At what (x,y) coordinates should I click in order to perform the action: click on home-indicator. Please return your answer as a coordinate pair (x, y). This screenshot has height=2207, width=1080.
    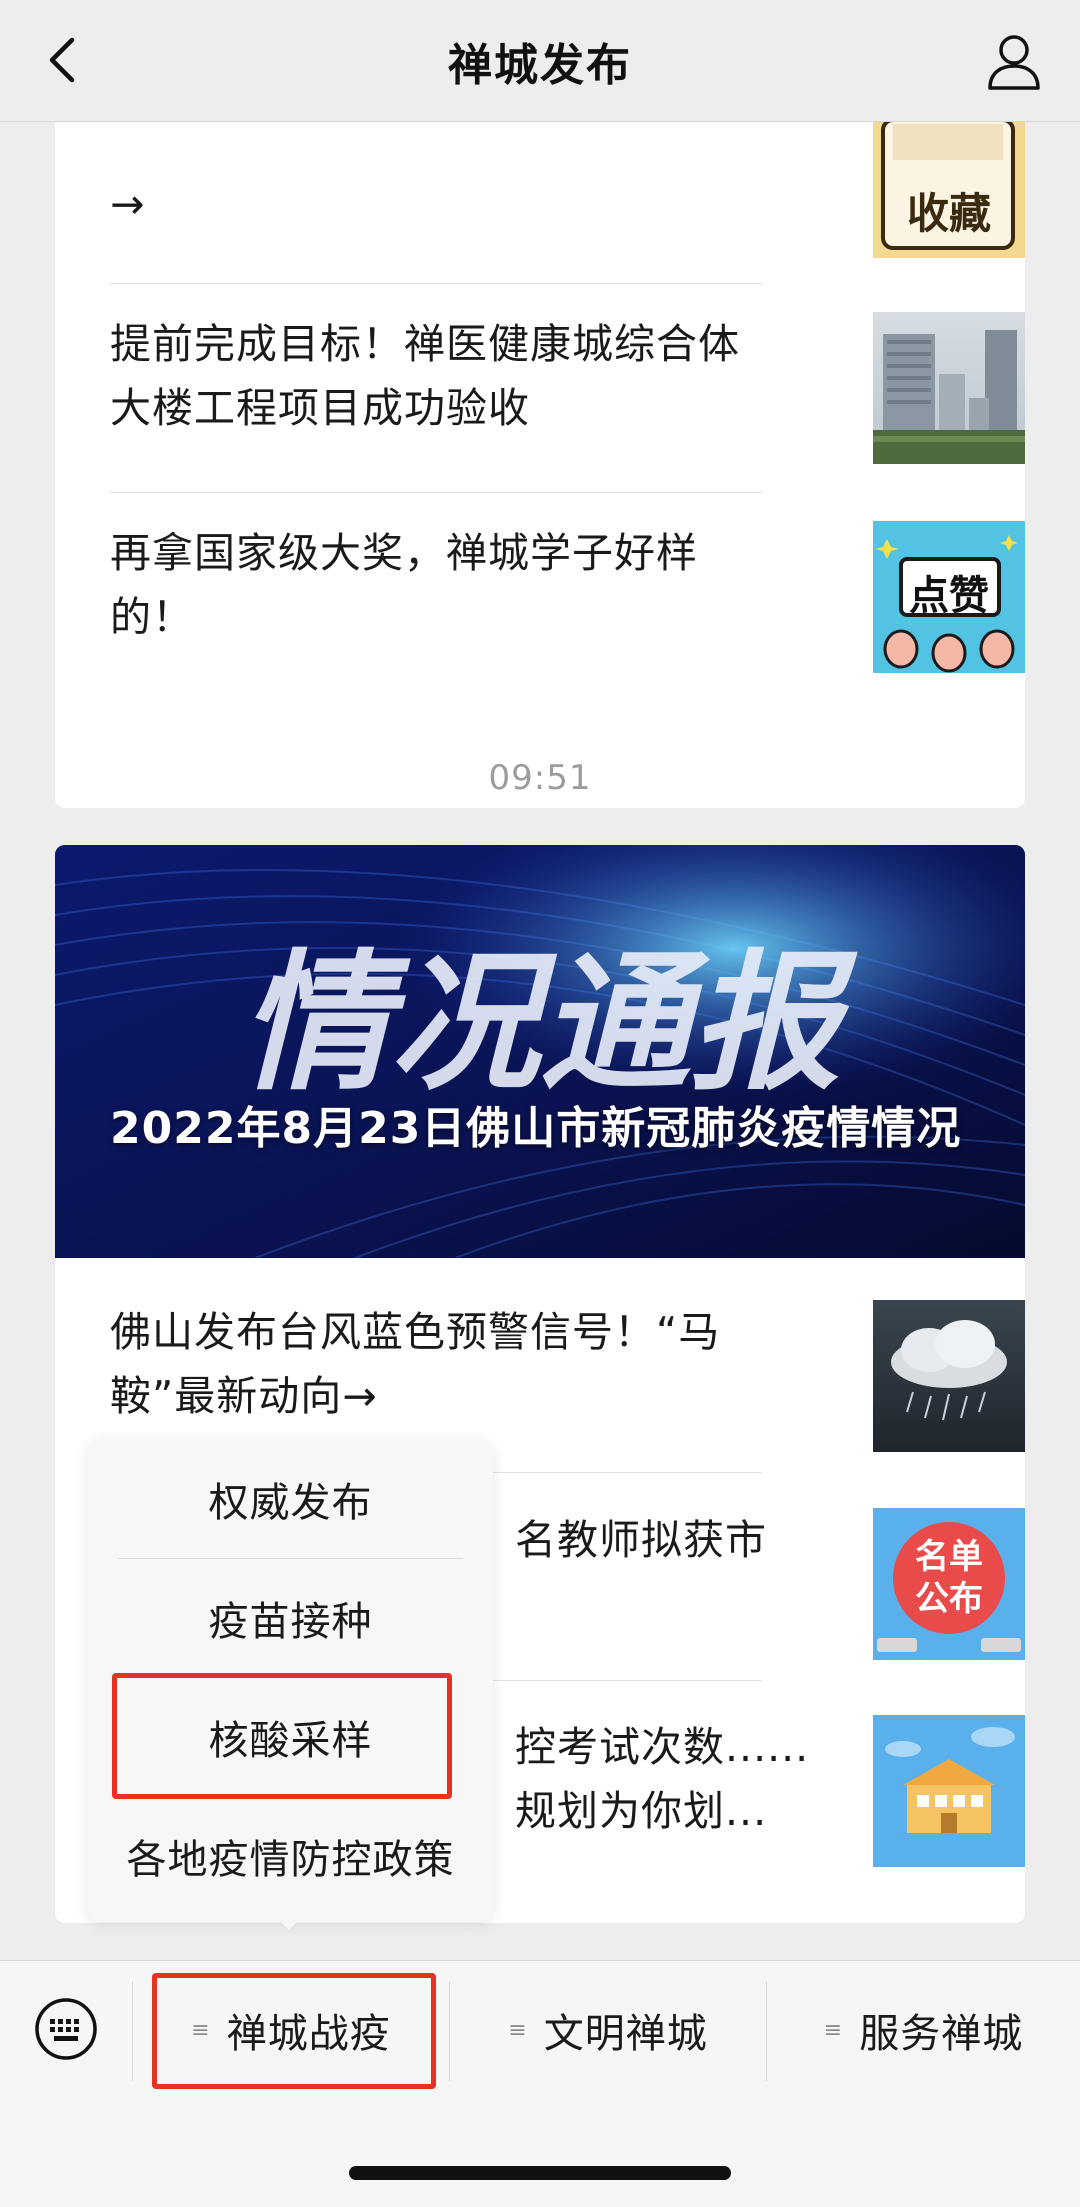
    Looking at the image, I should click on (540, 2173).